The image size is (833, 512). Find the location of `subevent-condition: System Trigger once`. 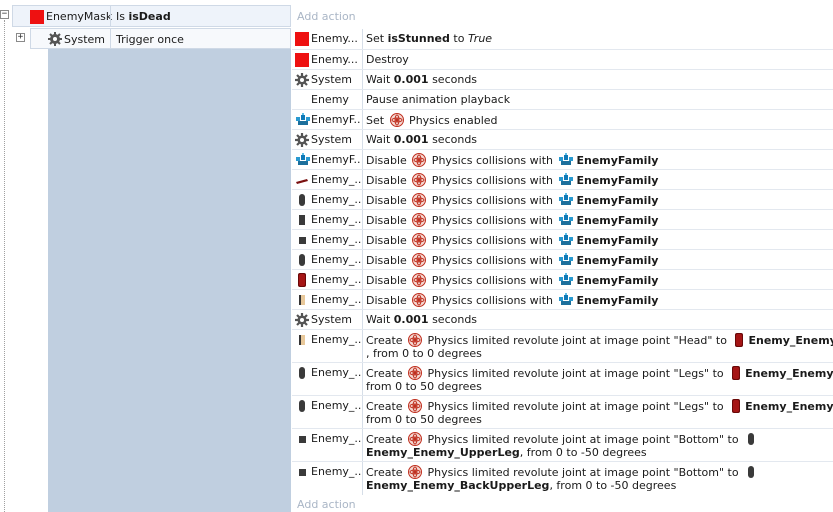

subevent-condition: System Trigger once is located at coordinates (160, 38).